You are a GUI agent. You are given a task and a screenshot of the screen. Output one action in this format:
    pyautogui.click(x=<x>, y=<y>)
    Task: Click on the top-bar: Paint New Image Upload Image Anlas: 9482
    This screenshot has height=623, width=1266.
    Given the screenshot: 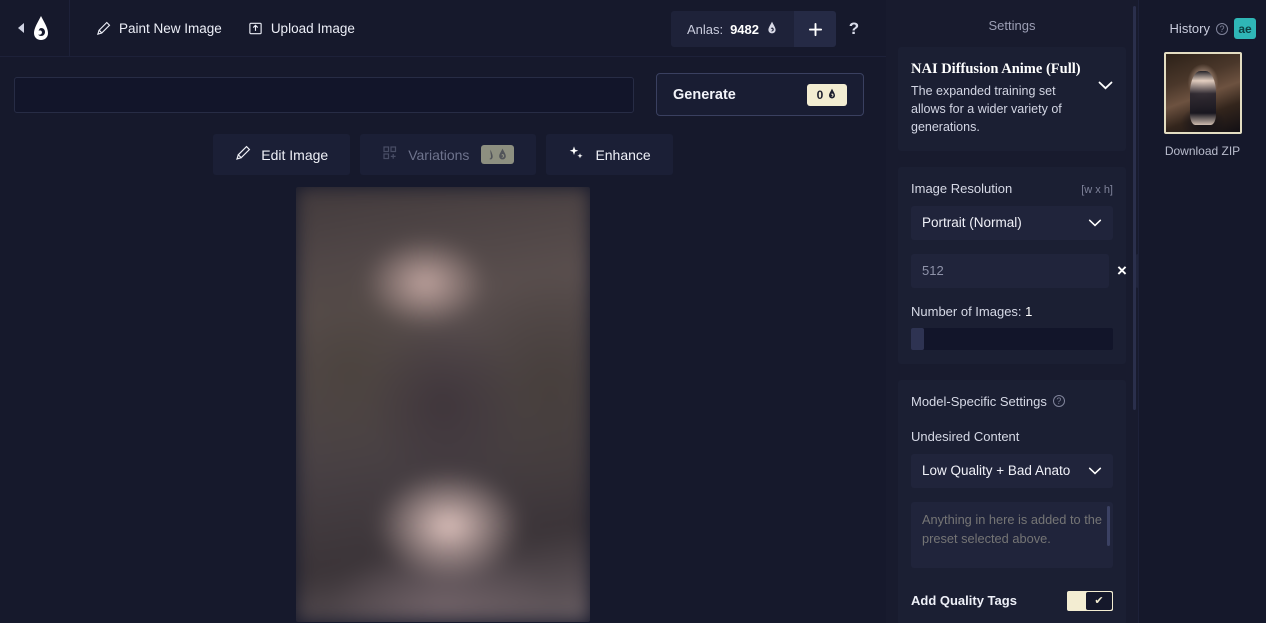 What is the action you would take?
    pyautogui.click(x=443, y=28)
    